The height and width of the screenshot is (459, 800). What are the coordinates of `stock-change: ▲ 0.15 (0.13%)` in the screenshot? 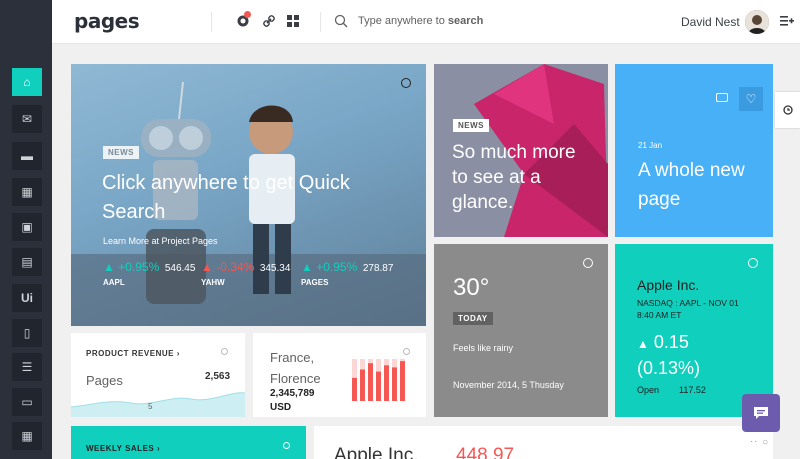 It's located at (669, 355).